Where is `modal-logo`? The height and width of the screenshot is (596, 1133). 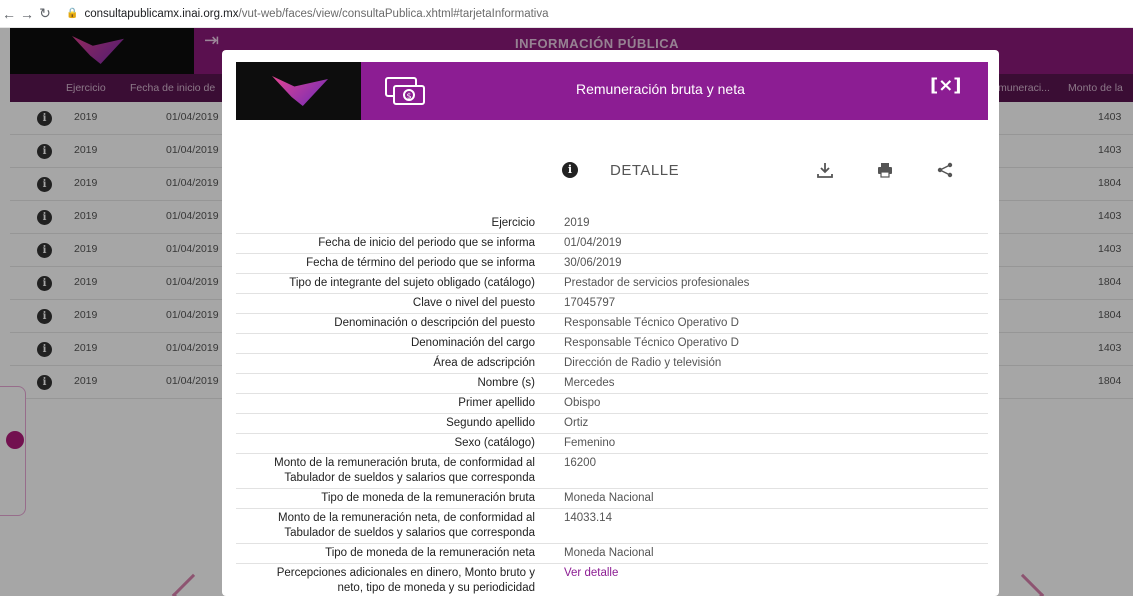
modal-logo is located at coordinates (298, 91).